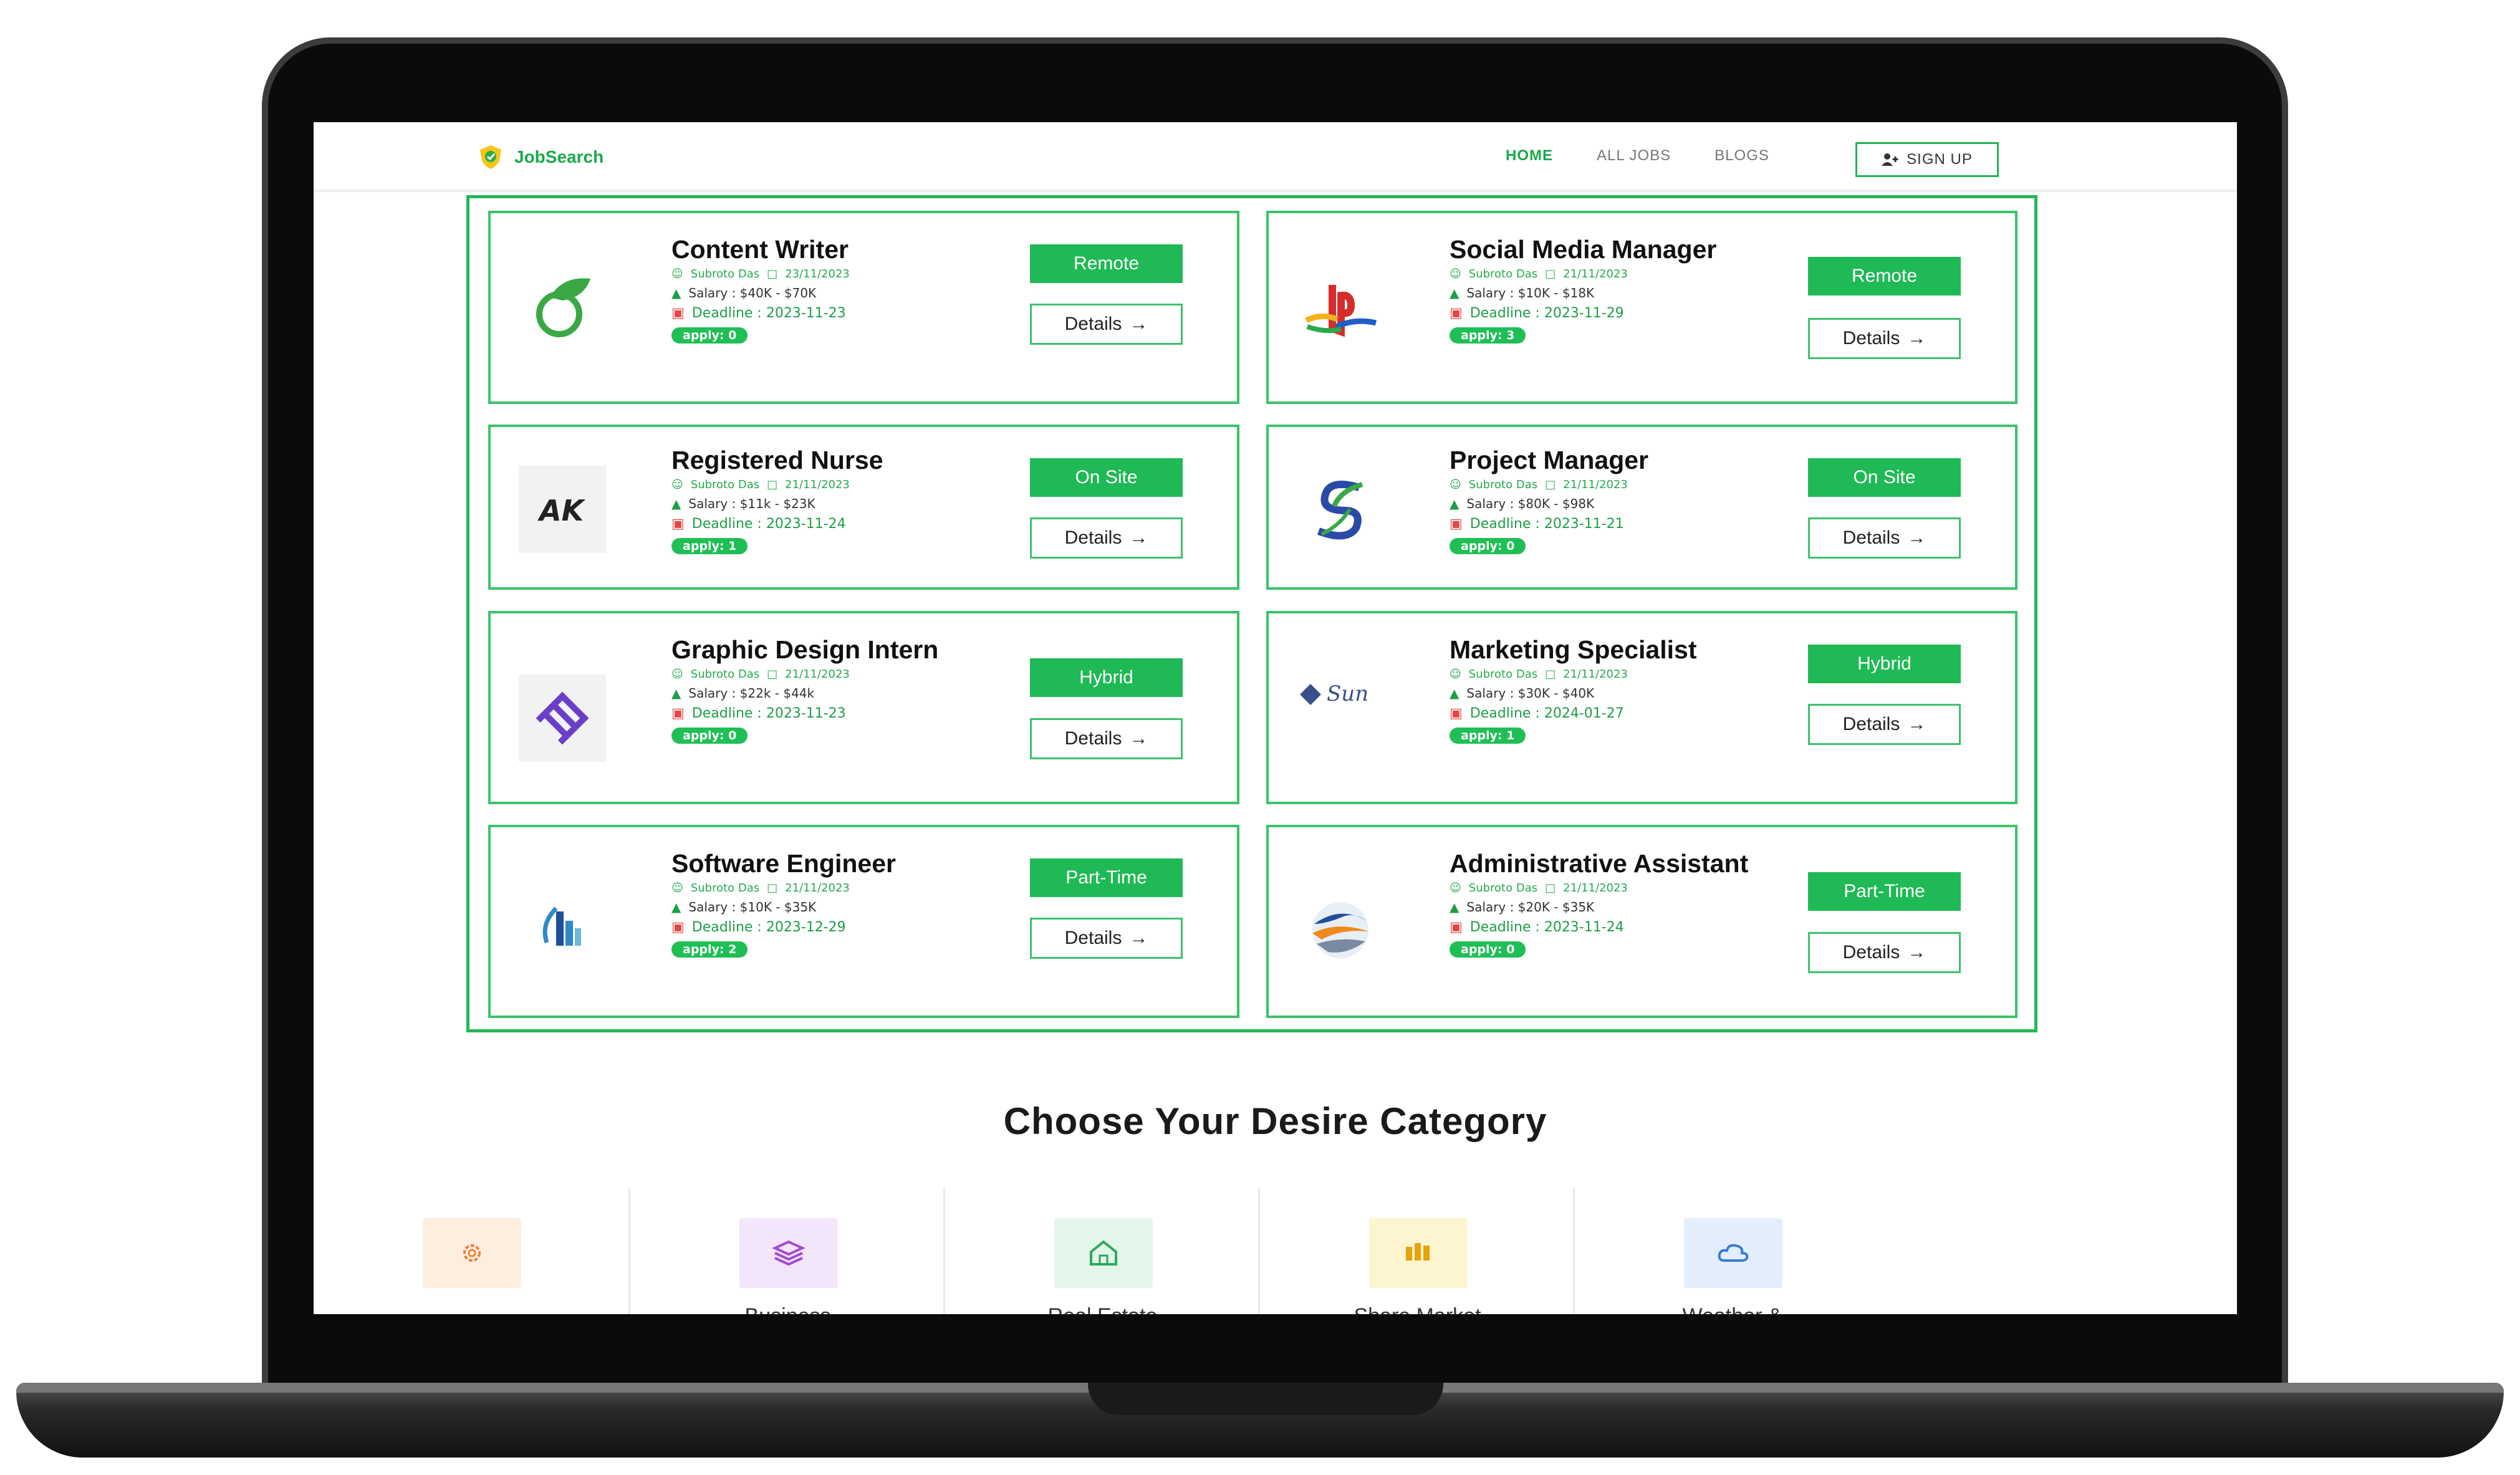 The image size is (2520, 1475). I want to click on job-salary: Salary : $40K - $70K, so click(752, 293).